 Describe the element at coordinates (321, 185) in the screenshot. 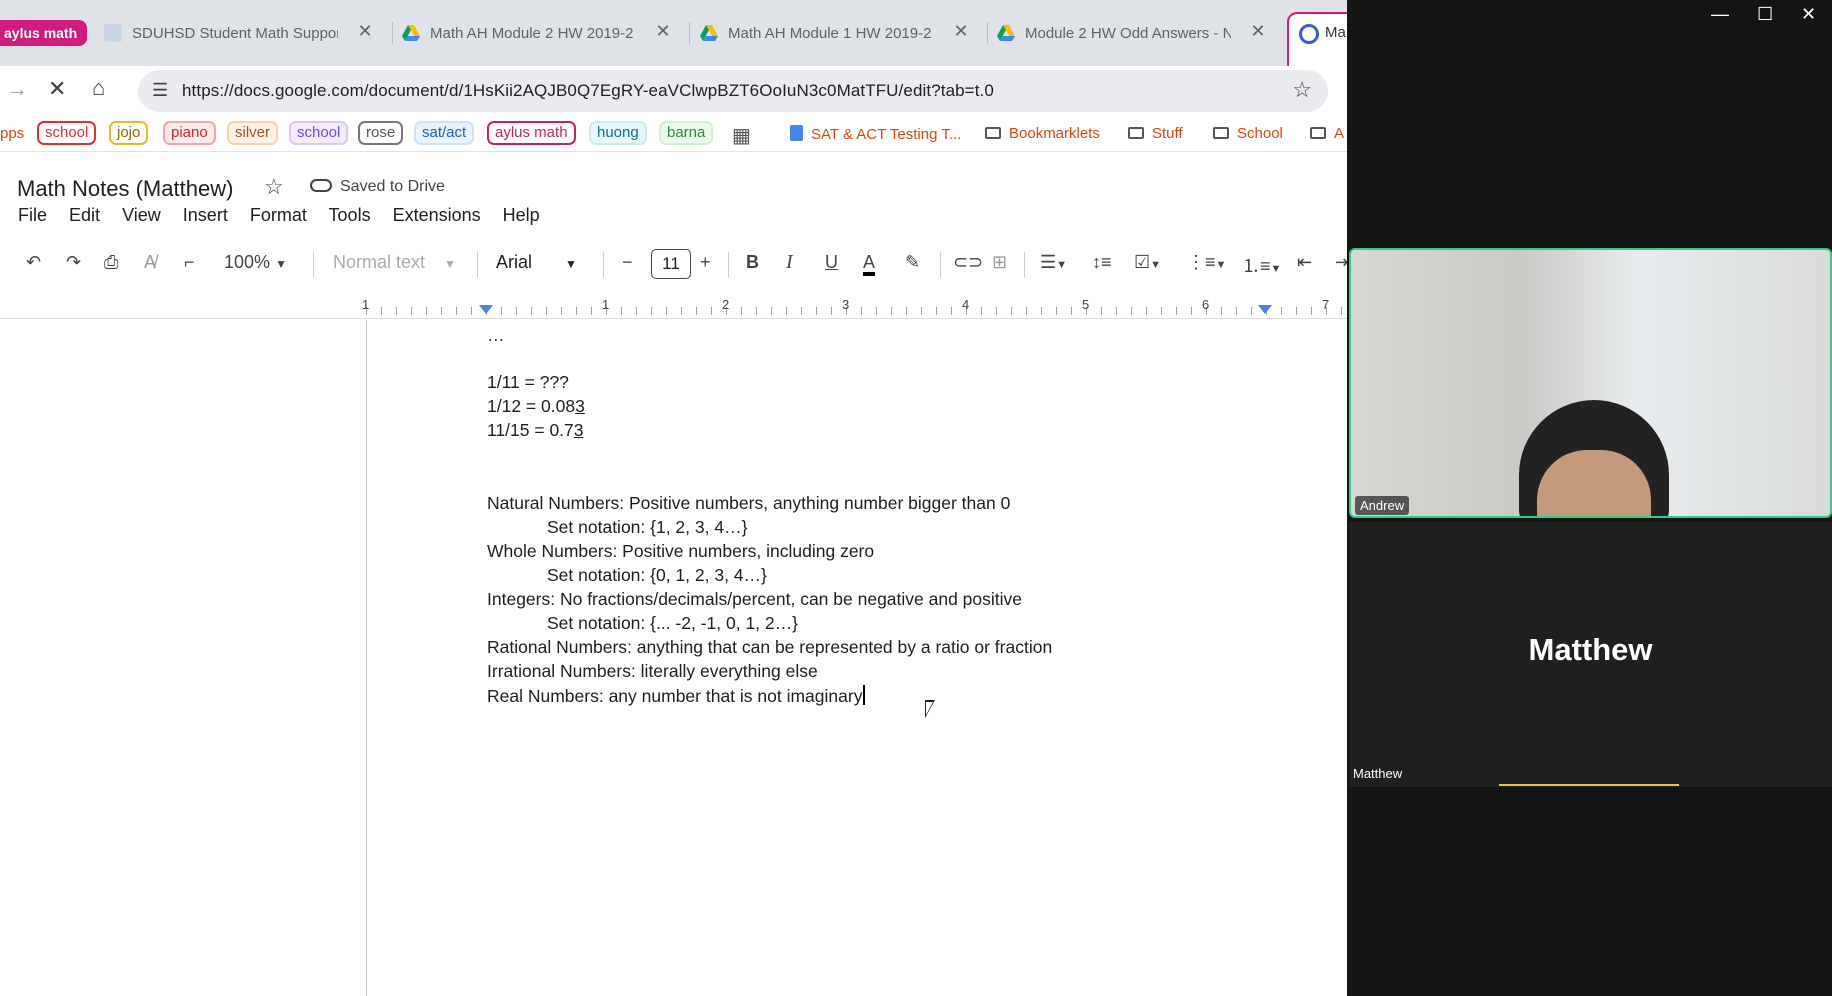

I see `cloud-icon` at that location.